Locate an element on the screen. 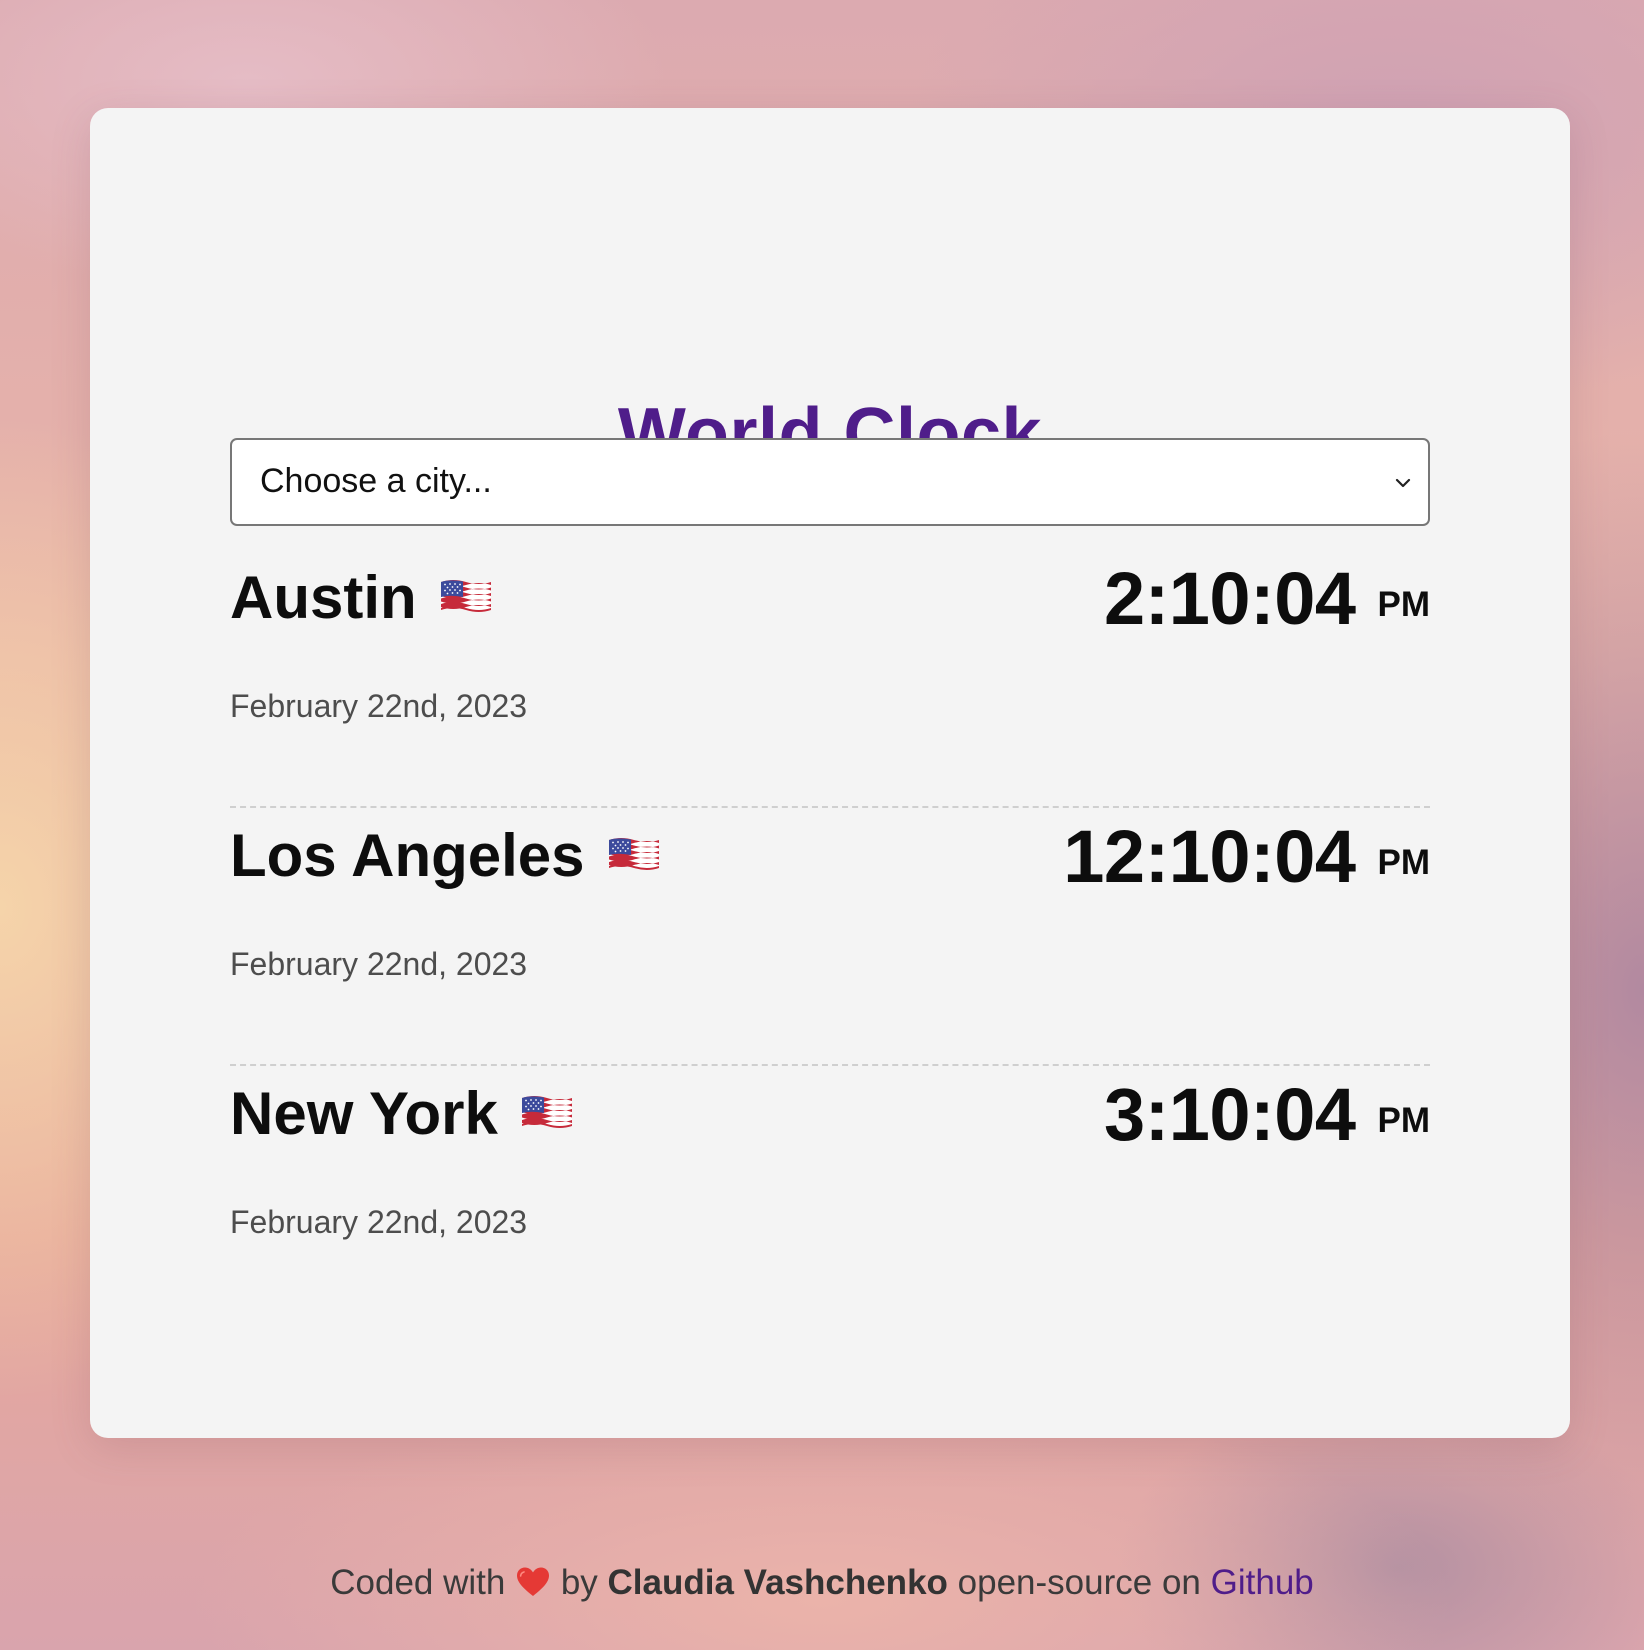 This screenshot has height=1650, width=1644. city-time: 3:10:04 PM is located at coordinates (1267, 1115).